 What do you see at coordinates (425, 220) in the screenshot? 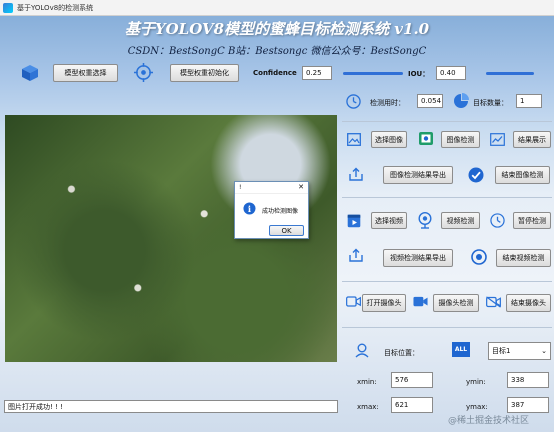
I see `webcam-icon` at bounding box center [425, 220].